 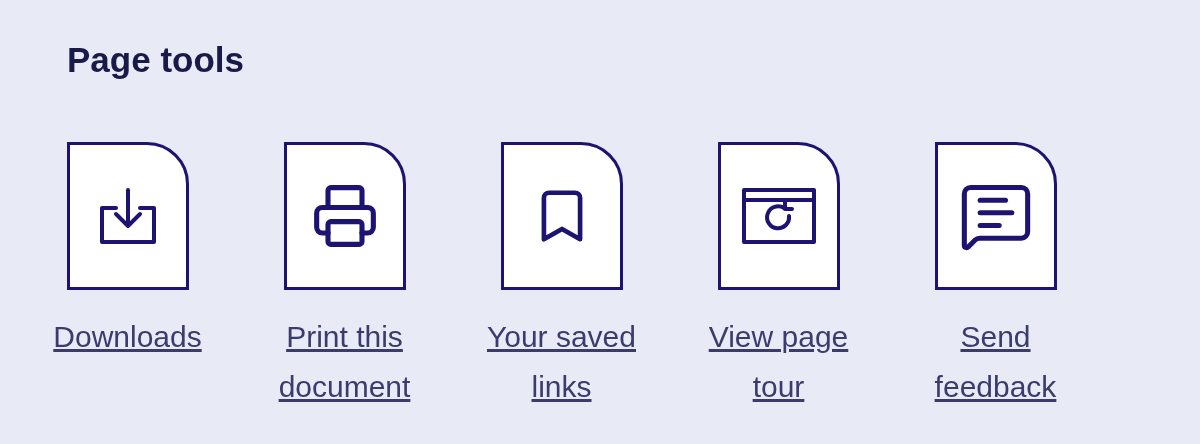 What do you see at coordinates (995, 362) in the screenshot?
I see `tool-link: Send feedback` at bounding box center [995, 362].